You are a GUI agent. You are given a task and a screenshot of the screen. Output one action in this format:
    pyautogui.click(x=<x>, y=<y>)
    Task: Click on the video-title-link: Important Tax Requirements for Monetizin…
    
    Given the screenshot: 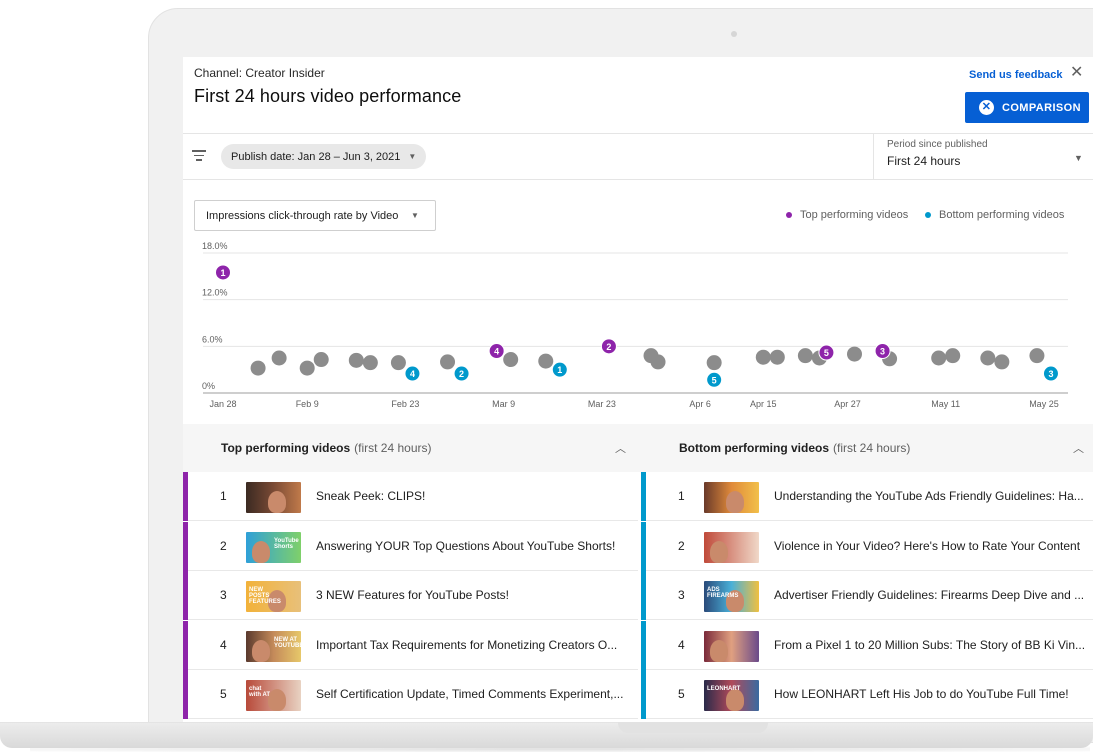 What is the action you would take?
    pyautogui.click(x=473, y=645)
    